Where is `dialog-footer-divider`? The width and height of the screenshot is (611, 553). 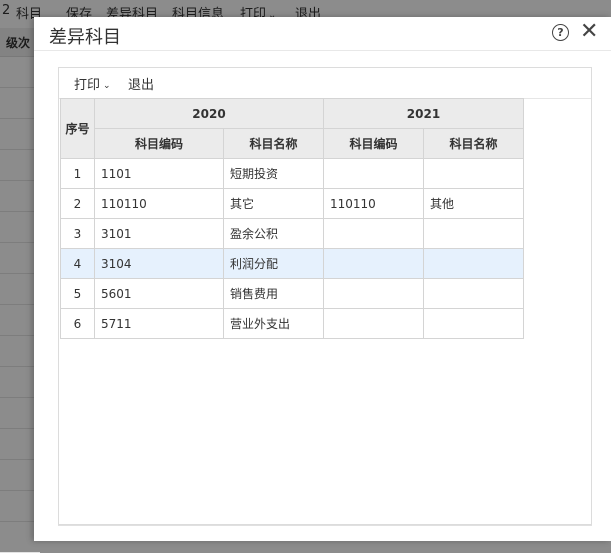
dialog-footer-divider is located at coordinates (325, 525).